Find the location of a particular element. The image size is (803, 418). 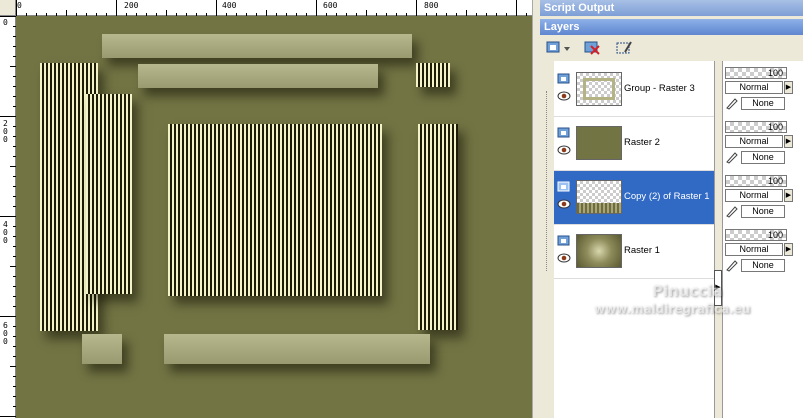

layer-name: Group - Raster 3 is located at coordinates (659, 88).